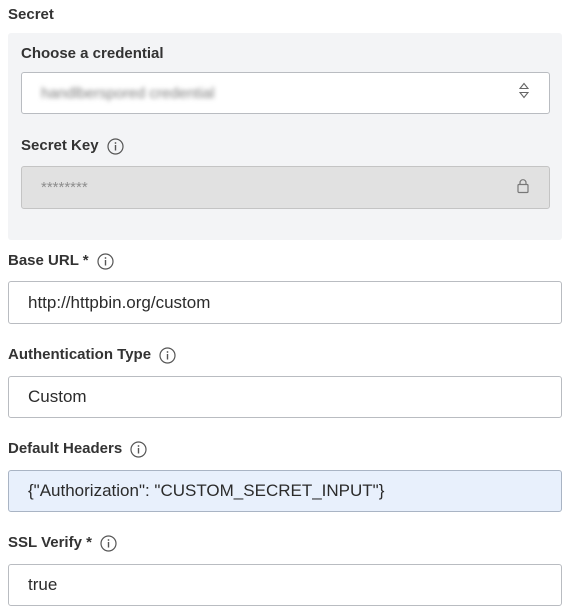 Image resolution: width=570 pixels, height=616 pixels. Describe the element at coordinates (523, 187) in the screenshot. I see `lock-icon` at that location.